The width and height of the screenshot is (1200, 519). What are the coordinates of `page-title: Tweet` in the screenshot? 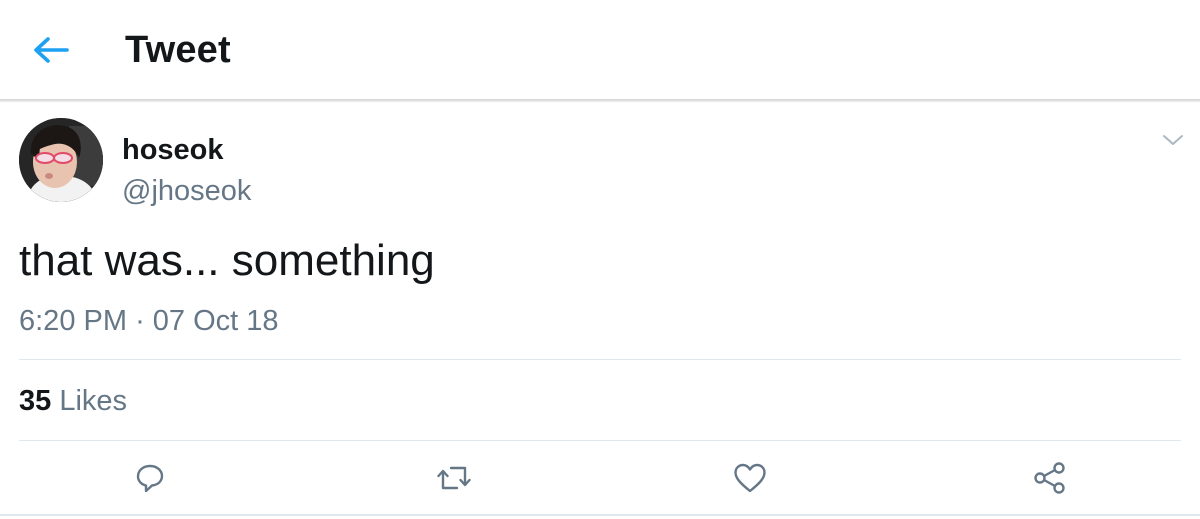 It's located at (178, 50).